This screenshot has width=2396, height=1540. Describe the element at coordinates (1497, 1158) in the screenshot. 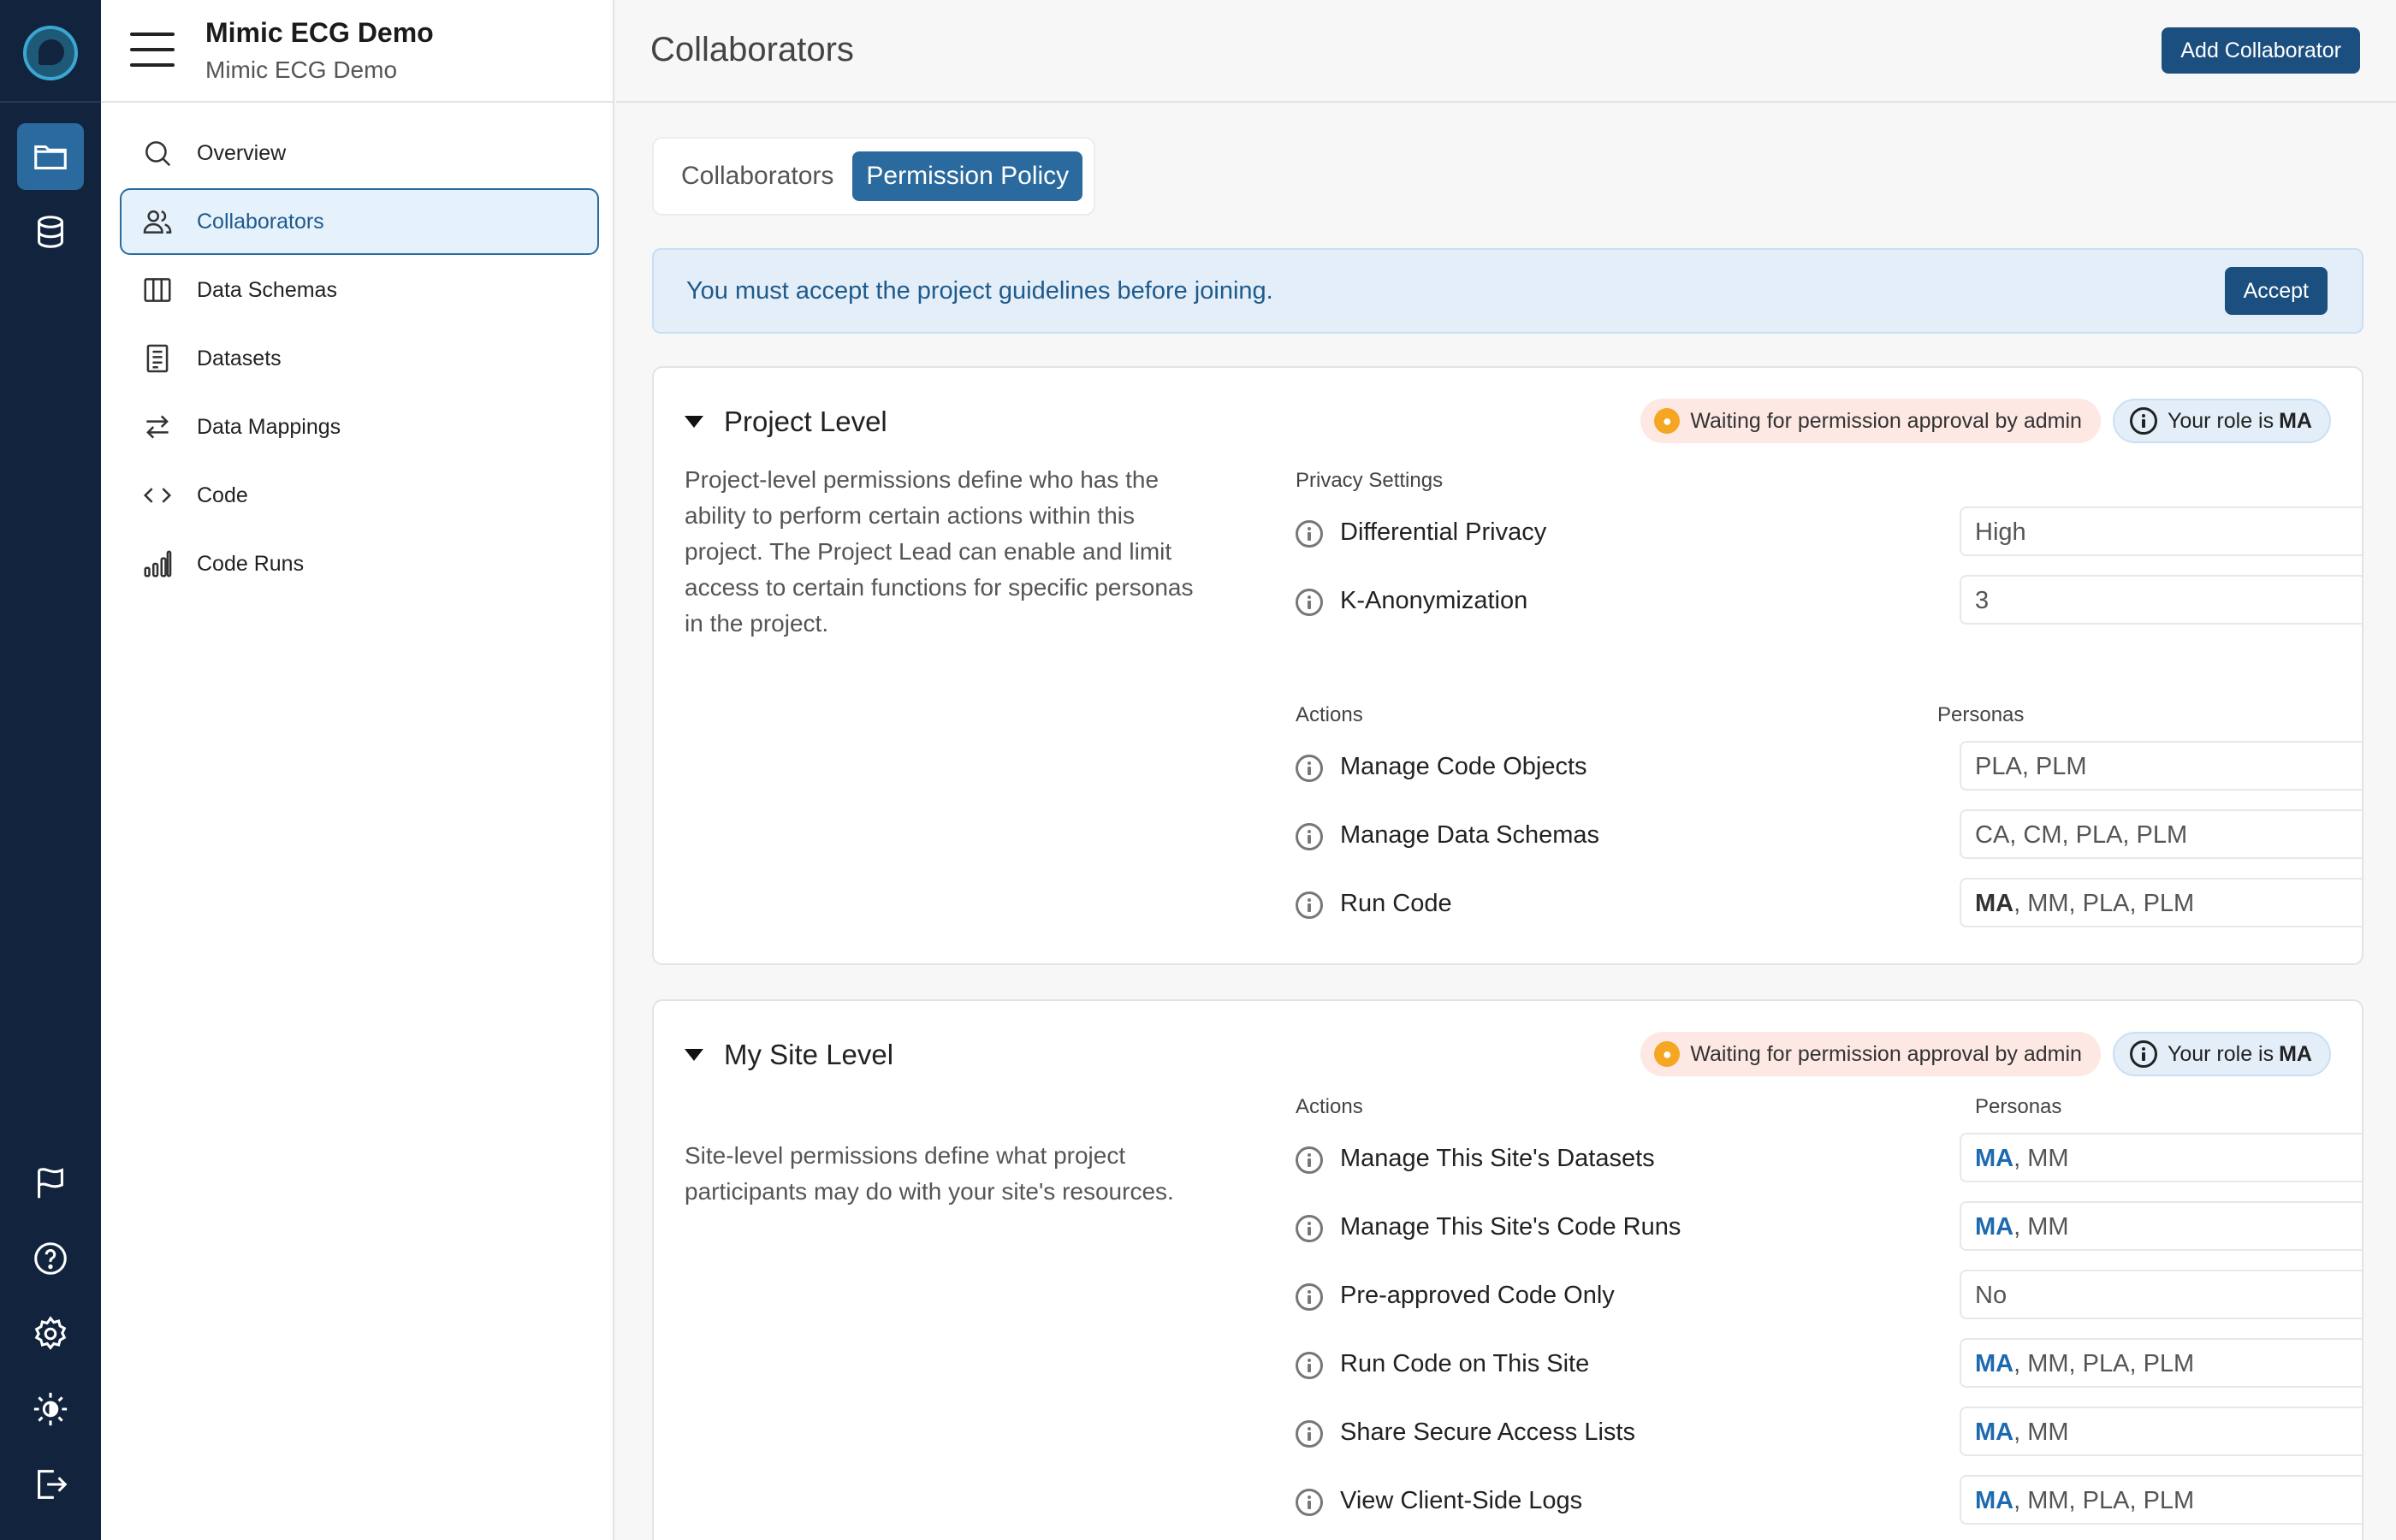

I see `row-label: Manage This Site's Datasets` at that location.